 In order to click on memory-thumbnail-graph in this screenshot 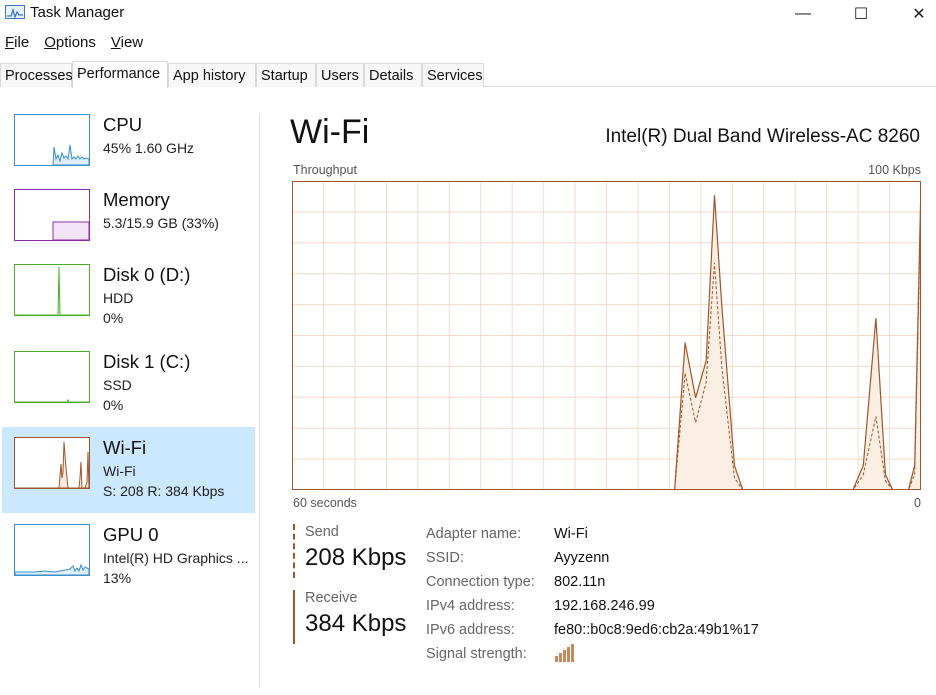, I will do `click(52, 215)`.